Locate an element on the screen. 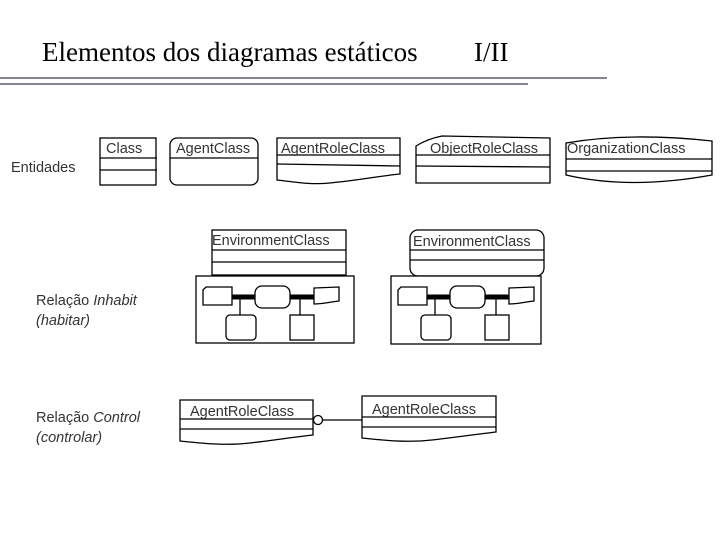  inhabit-example-1: EnvironmentClass is located at coordinates (275, 286).